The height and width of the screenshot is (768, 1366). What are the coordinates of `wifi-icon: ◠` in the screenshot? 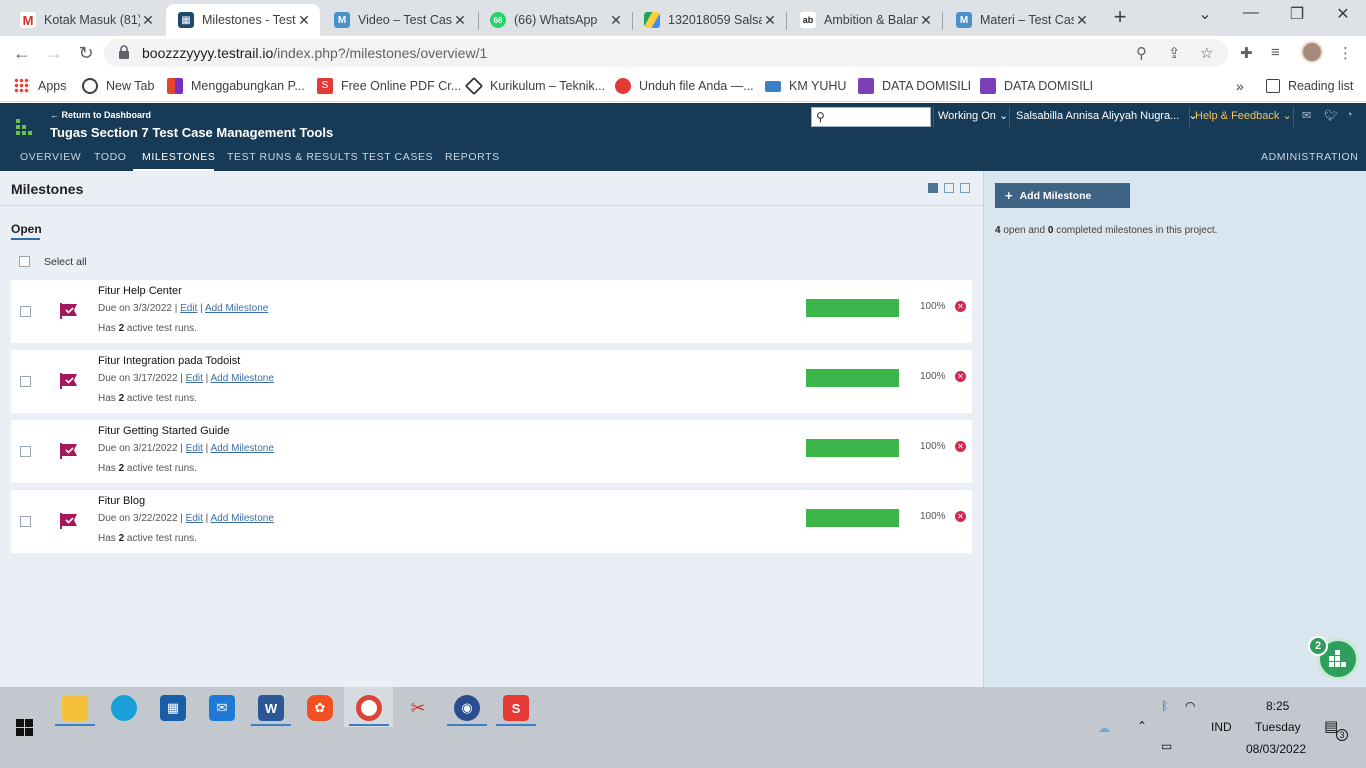 It's located at (1190, 706).